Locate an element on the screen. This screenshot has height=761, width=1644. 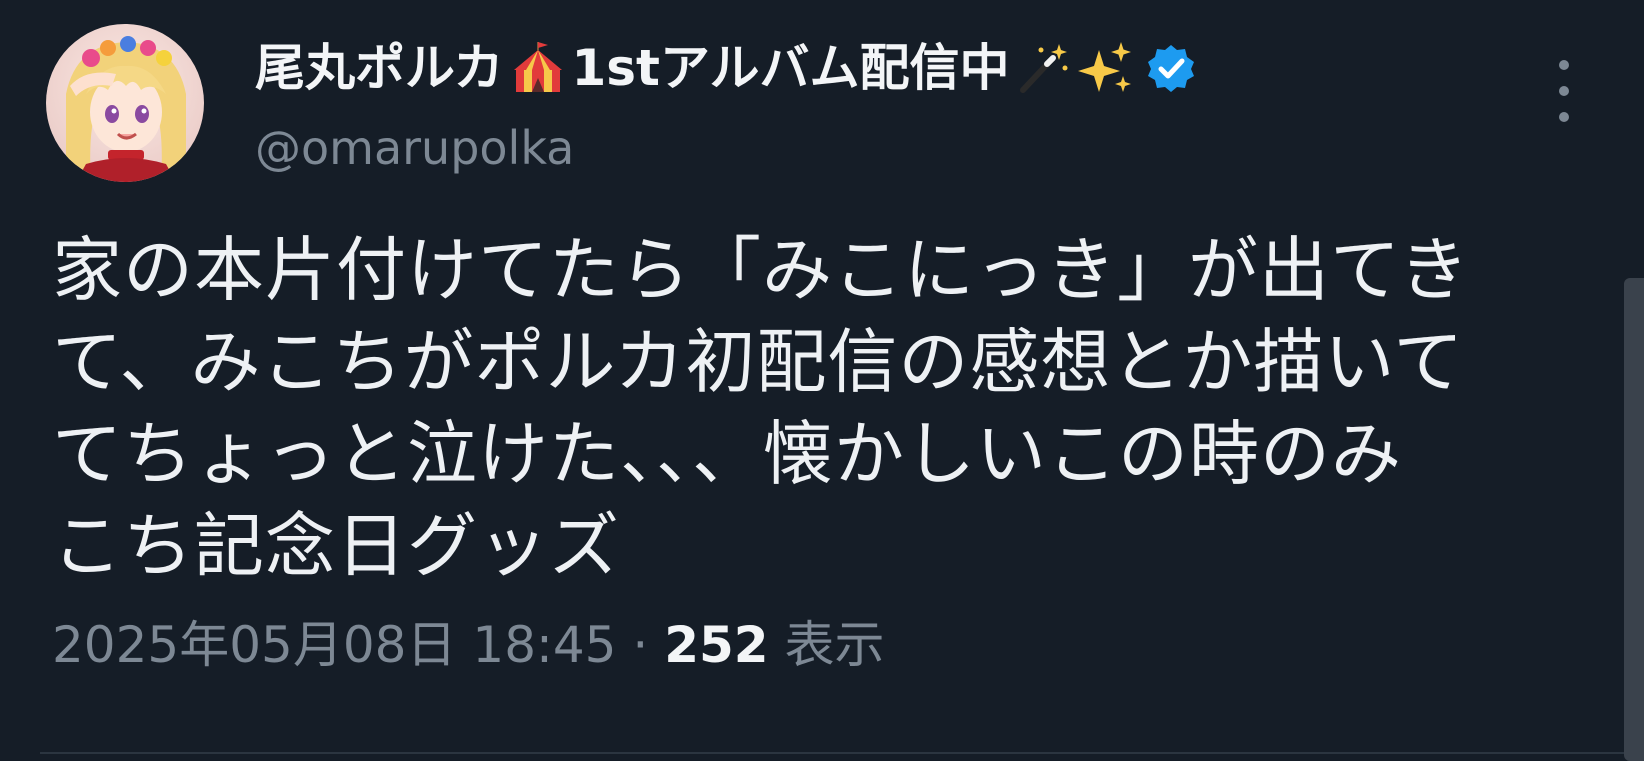
tweet-text-line: て、みこちがポルカ初配信の感想とか描いて is located at coordinates (758, 362).